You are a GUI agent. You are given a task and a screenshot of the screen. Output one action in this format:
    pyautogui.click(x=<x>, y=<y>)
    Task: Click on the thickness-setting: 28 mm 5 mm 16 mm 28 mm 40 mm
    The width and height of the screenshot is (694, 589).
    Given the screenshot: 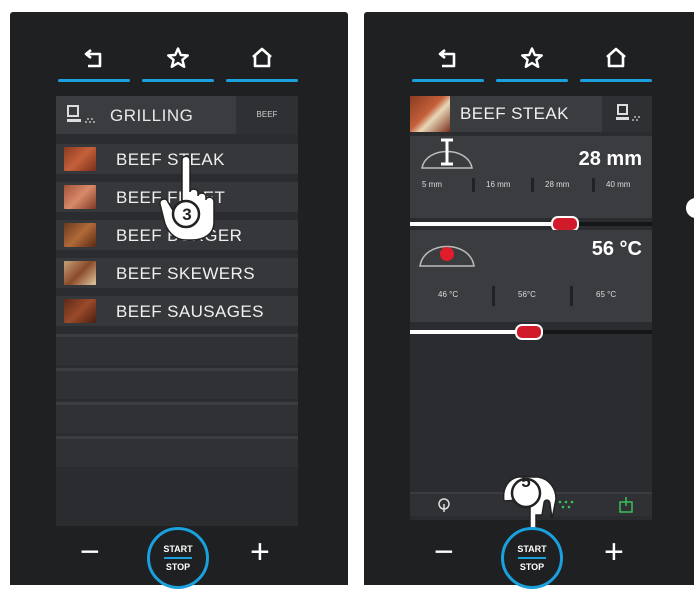 What is the action you would take?
    pyautogui.click(x=531, y=177)
    